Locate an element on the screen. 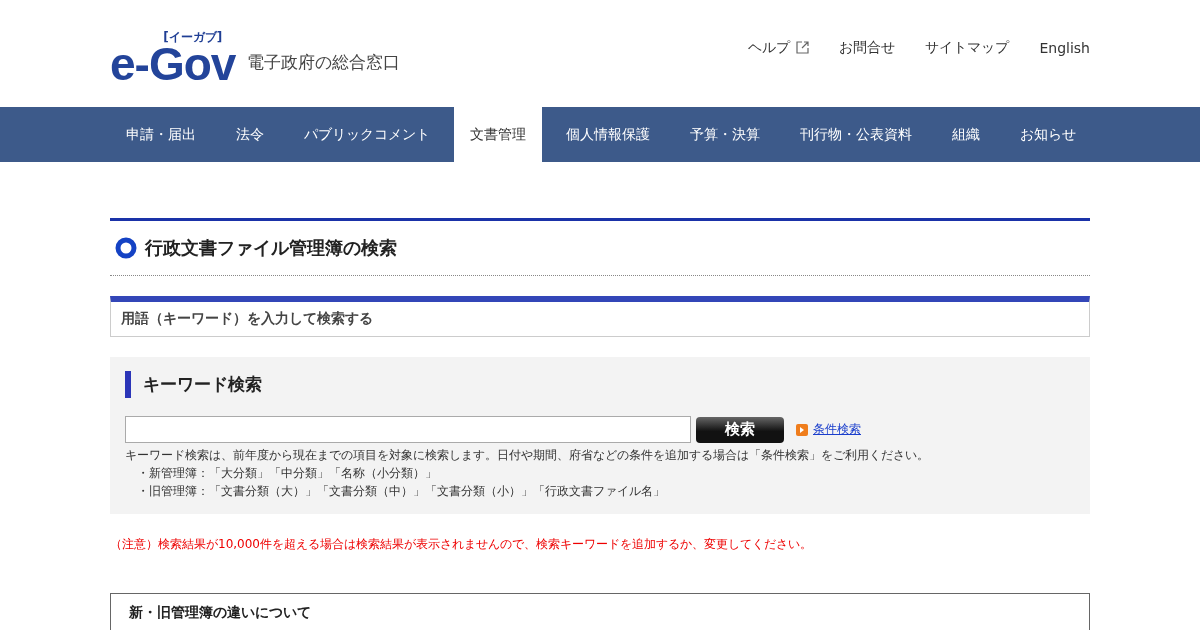  keyword-input is located at coordinates (408, 429).